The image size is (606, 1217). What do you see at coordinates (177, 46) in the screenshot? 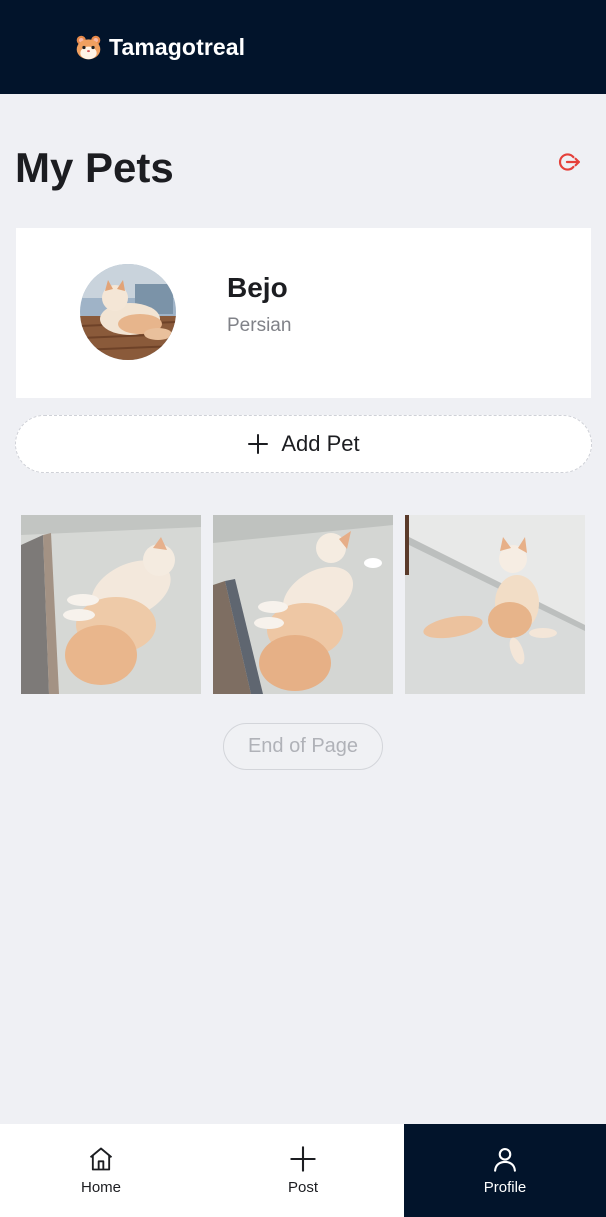
I see `app-name: Tamagotreal` at bounding box center [177, 46].